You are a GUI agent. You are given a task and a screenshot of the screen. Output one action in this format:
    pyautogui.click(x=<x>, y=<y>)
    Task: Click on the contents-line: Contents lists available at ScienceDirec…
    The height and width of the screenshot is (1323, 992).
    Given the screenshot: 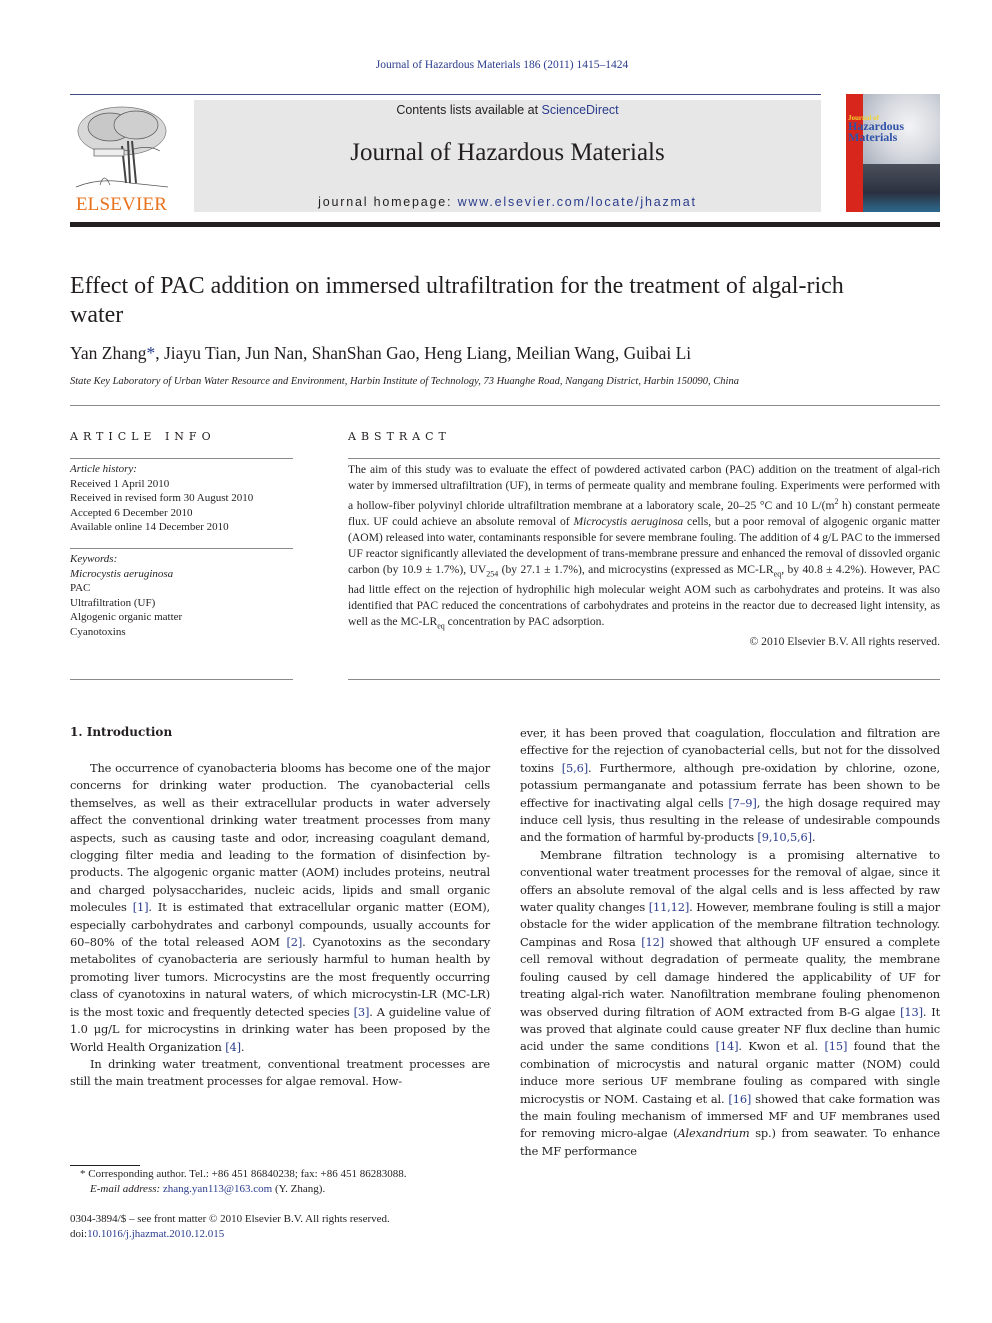 What is the action you would take?
    pyautogui.click(x=507, y=110)
    